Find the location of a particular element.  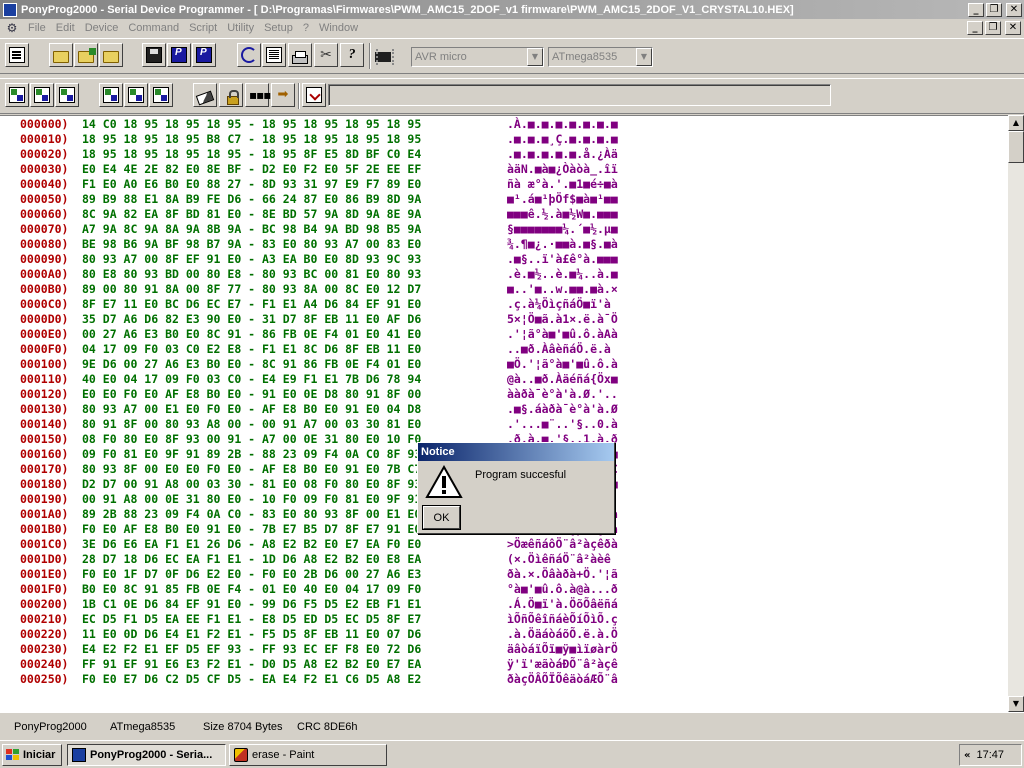

open-flash-button is located at coordinates (86, 55).